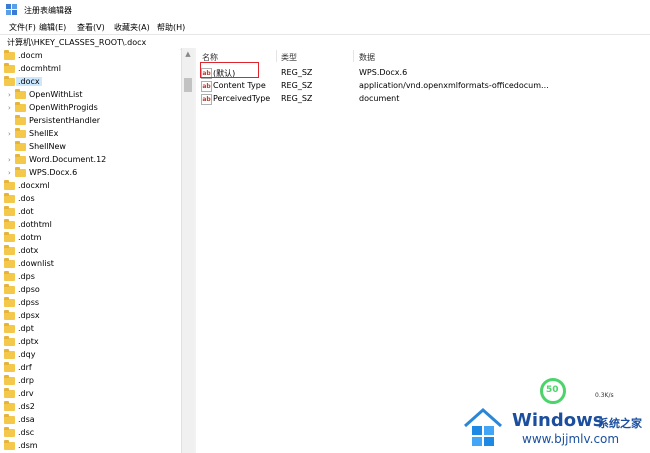 This screenshot has width=650, height=453. I want to click on tree-item: .dpsx, so click(90, 316).